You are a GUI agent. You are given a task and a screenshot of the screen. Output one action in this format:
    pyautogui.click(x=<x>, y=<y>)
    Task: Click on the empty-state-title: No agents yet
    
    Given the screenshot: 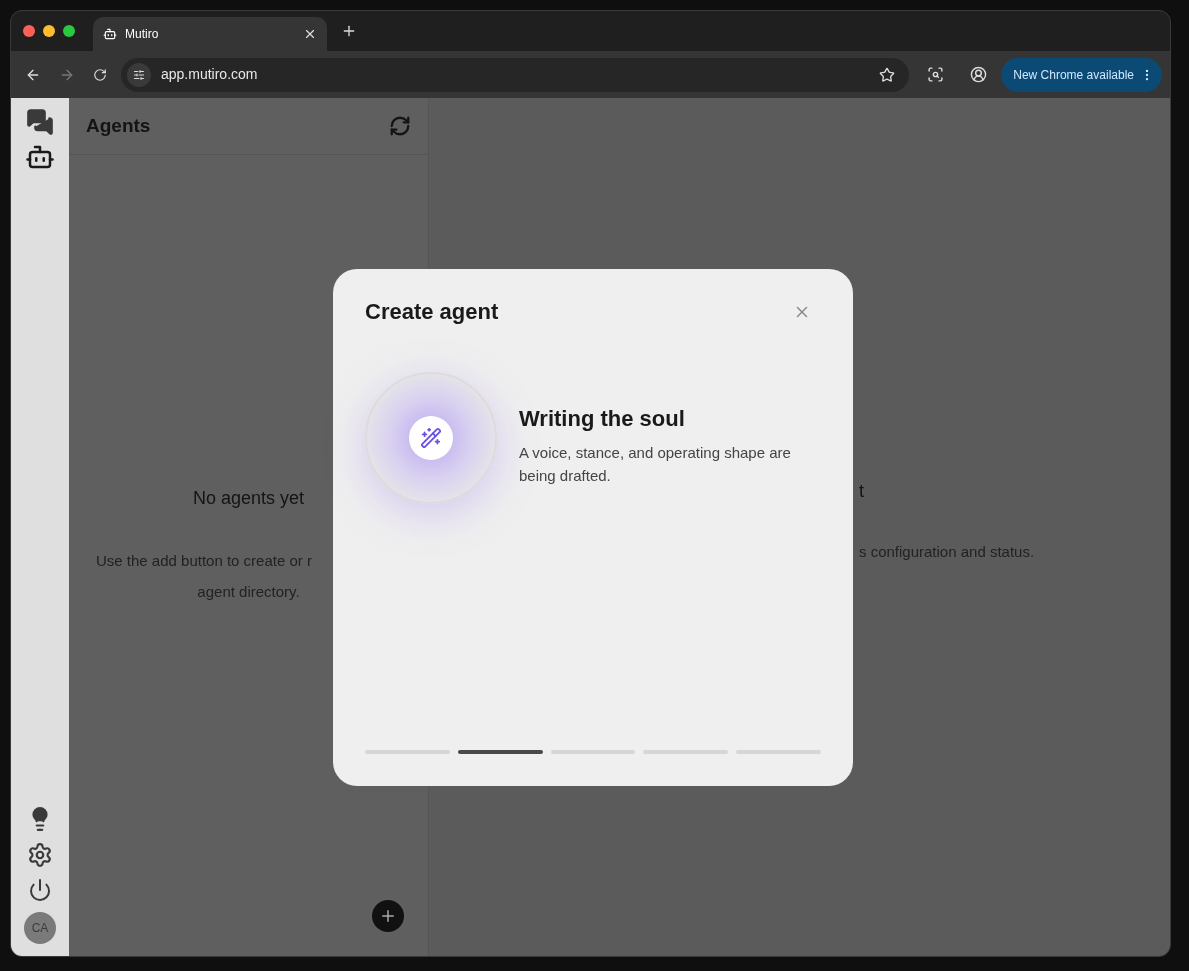 What is the action you would take?
    pyautogui.click(x=248, y=498)
    